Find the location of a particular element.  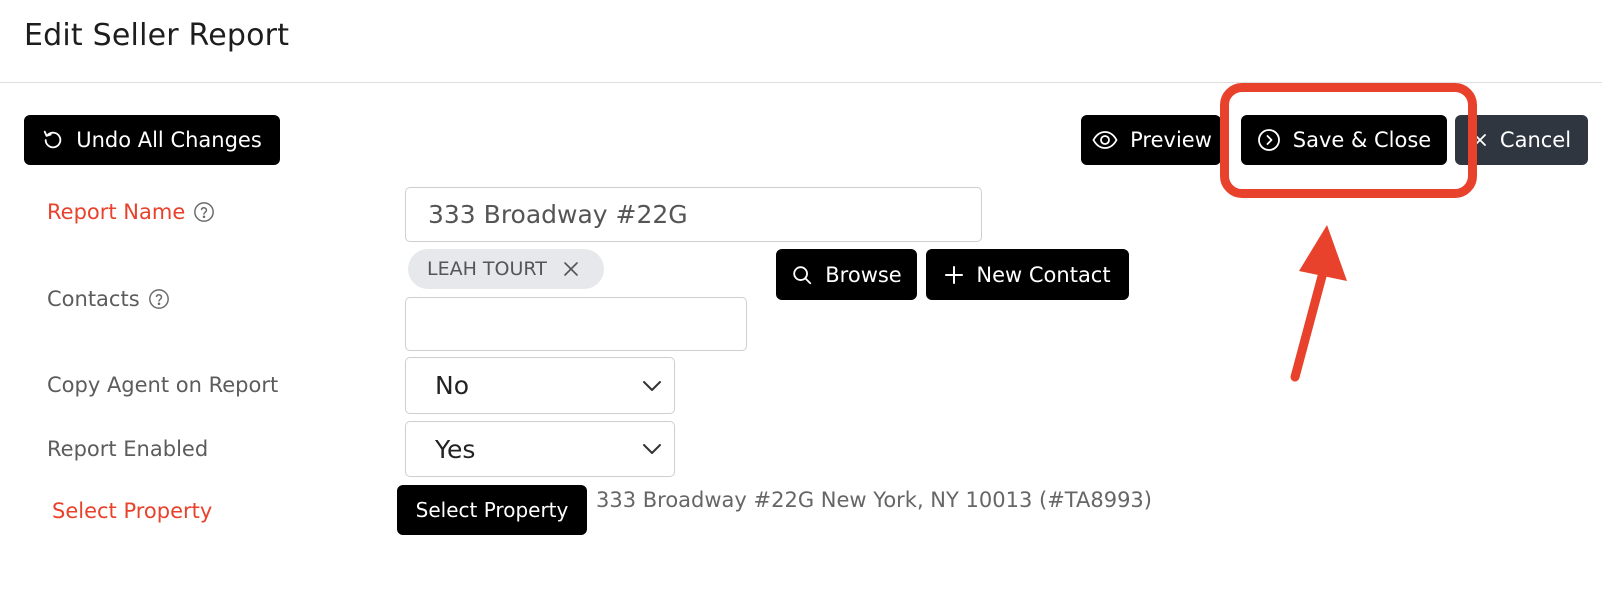

report-enabled-selected-value: Yes is located at coordinates (455, 449).